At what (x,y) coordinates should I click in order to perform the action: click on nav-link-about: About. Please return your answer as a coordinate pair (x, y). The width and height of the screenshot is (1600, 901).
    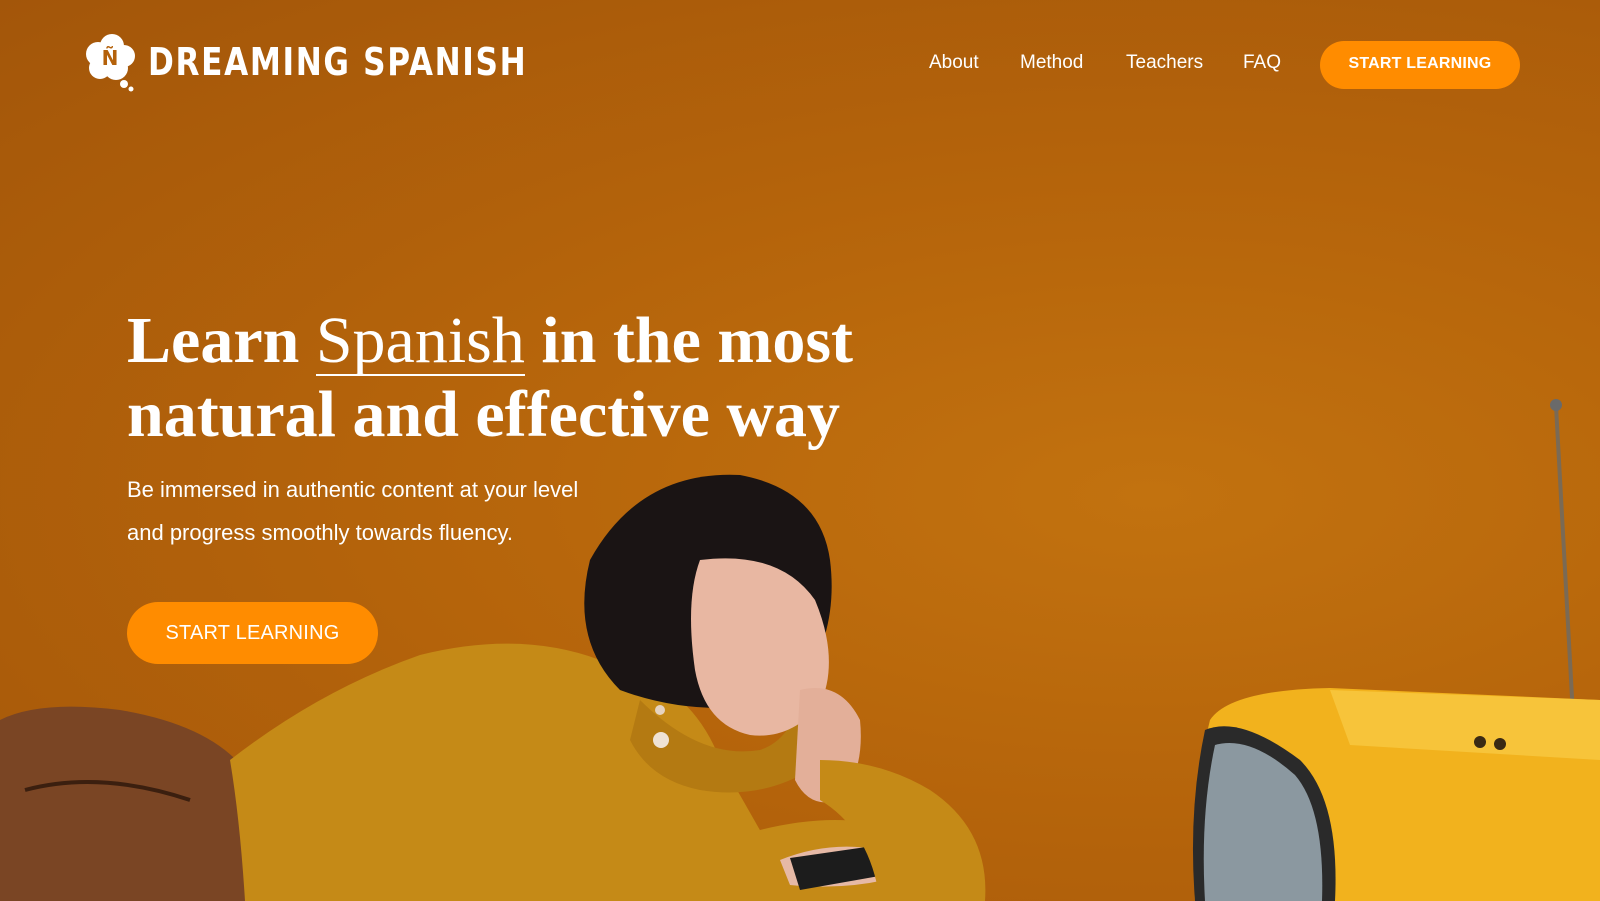
    Looking at the image, I should click on (954, 63).